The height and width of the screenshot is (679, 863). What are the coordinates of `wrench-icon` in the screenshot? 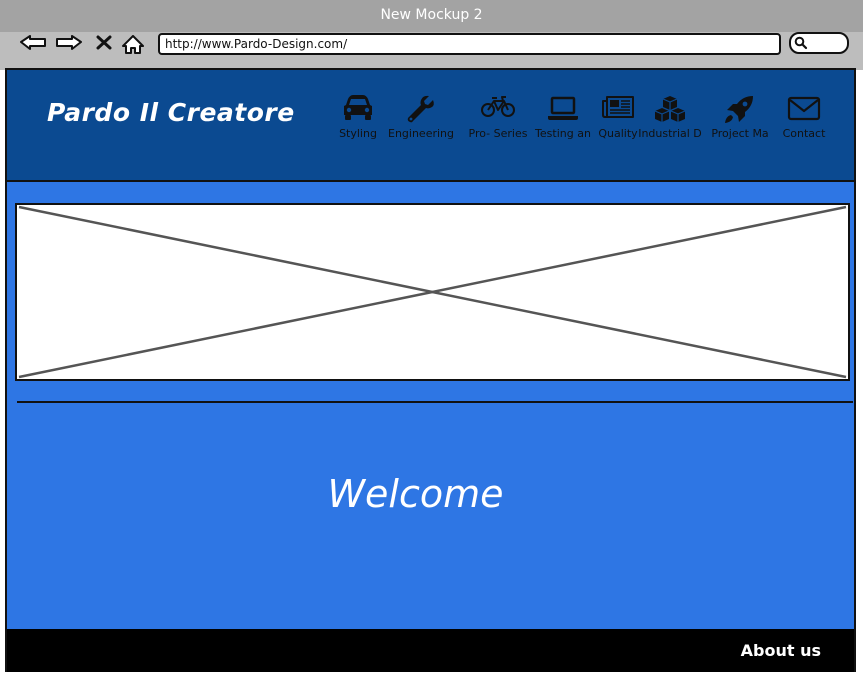 It's located at (420, 109).